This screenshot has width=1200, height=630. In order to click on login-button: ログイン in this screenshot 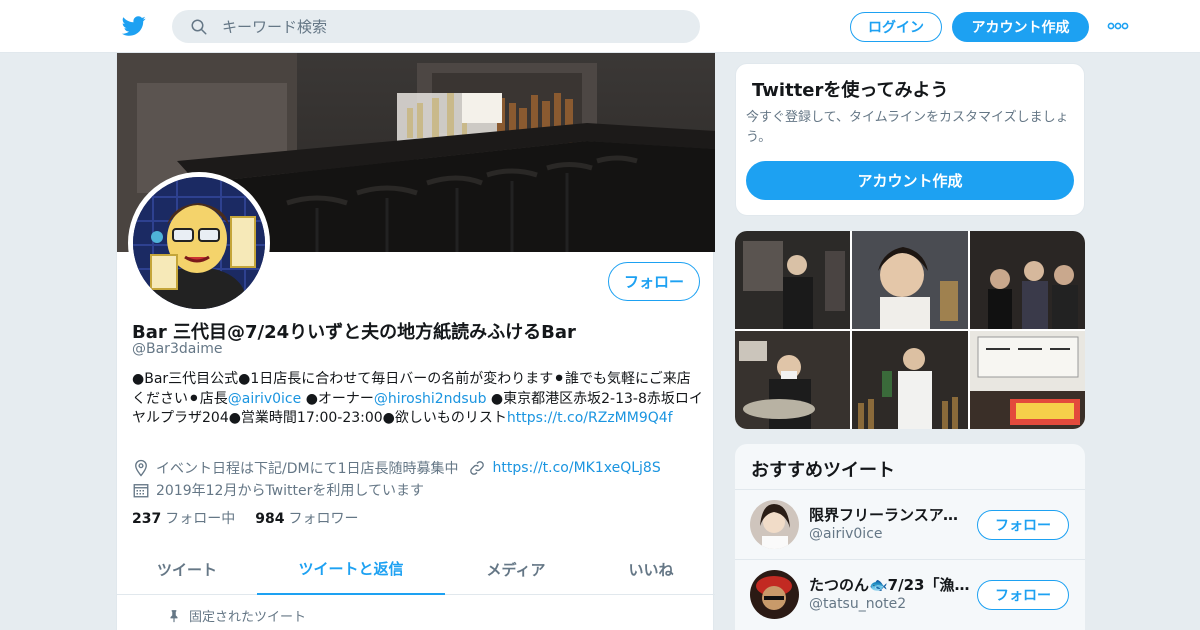, I will do `click(896, 27)`.